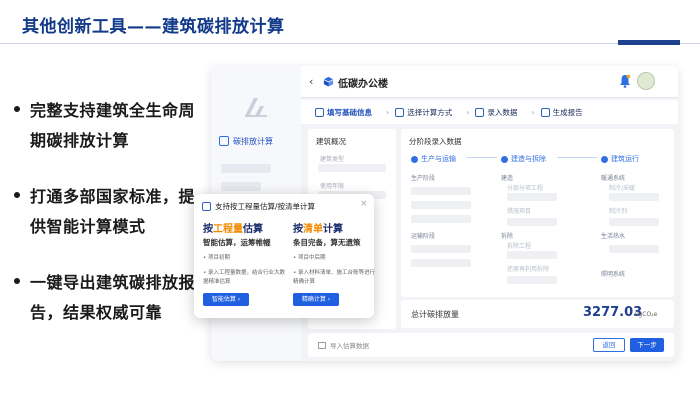 Image resolution: width=700 pixels, height=394 pixels. I want to click on step-enter-data: 录入数据, so click(496, 112).